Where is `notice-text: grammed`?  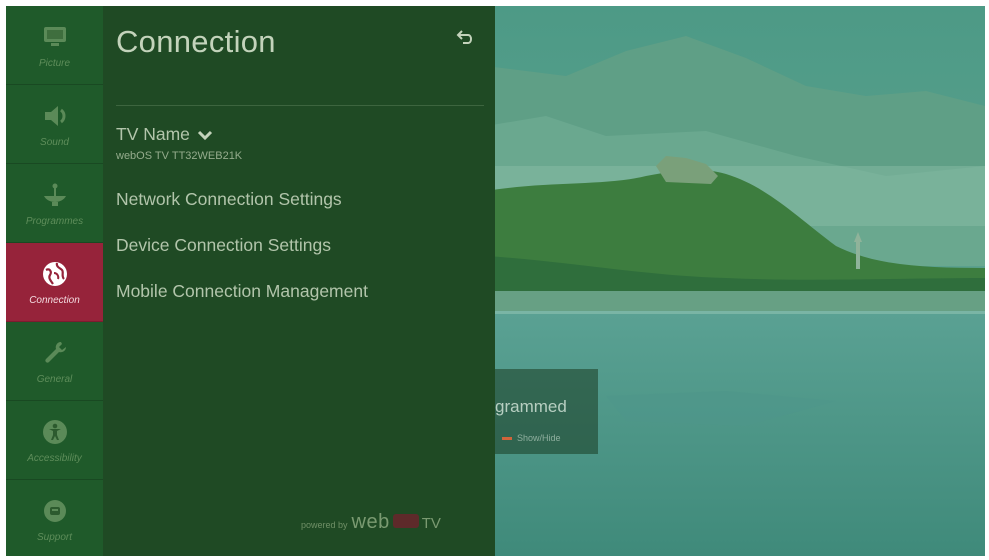 notice-text: grammed is located at coordinates (531, 406).